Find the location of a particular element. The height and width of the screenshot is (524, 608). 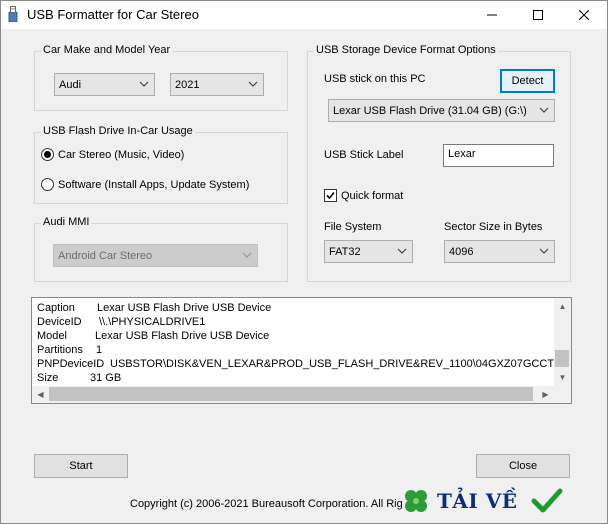

car-make-select: Audi is located at coordinates (104, 84).